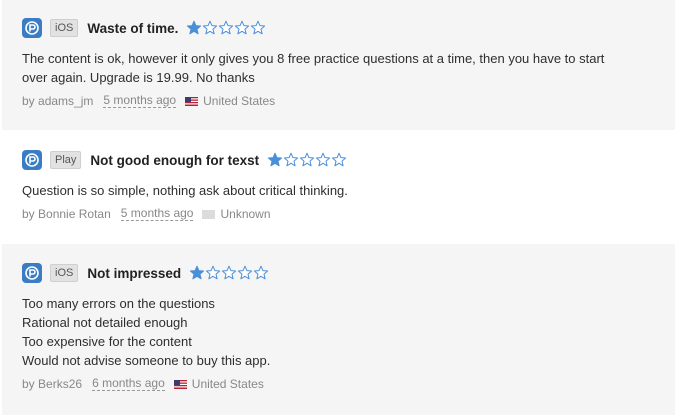  What do you see at coordinates (133, 28) in the screenshot?
I see `review-title: Waste of time.` at bounding box center [133, 28].